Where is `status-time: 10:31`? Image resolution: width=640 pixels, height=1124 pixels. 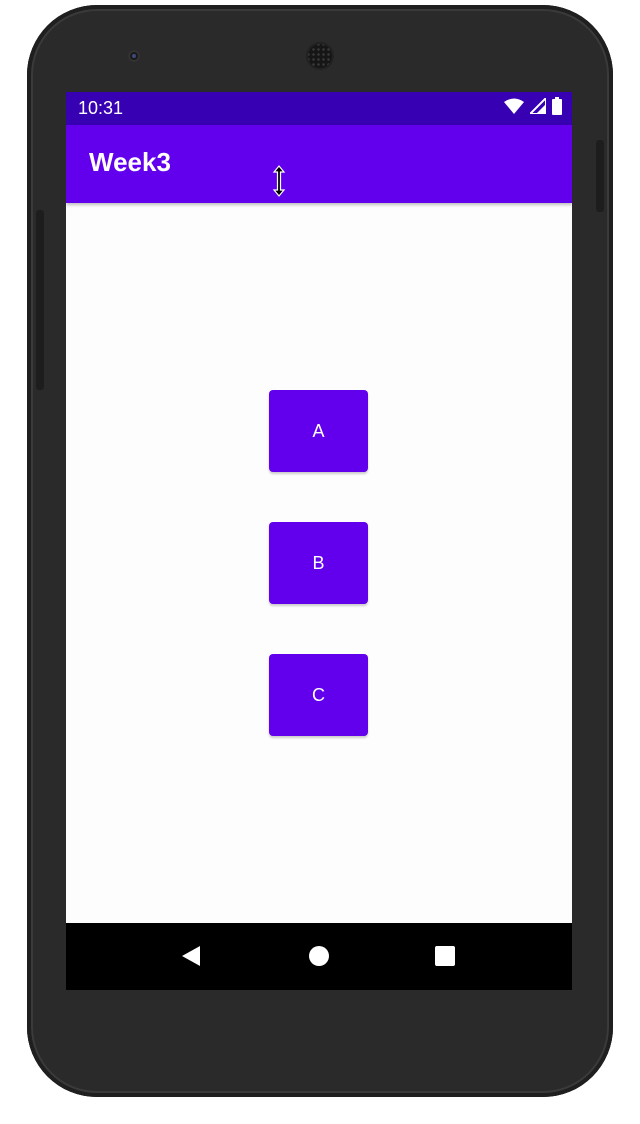 status-time: 10:31 is located at coordinates (101, 108).